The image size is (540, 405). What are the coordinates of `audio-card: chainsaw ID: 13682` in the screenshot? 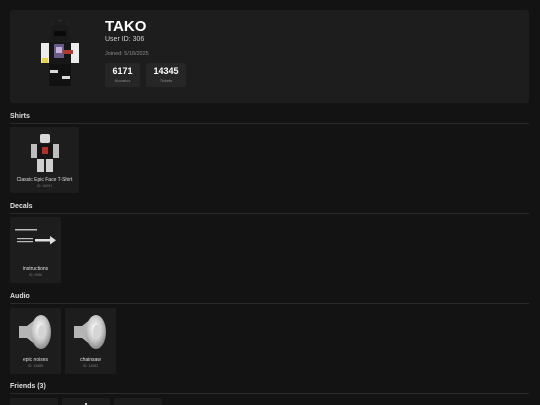 It's located at (90, 341).